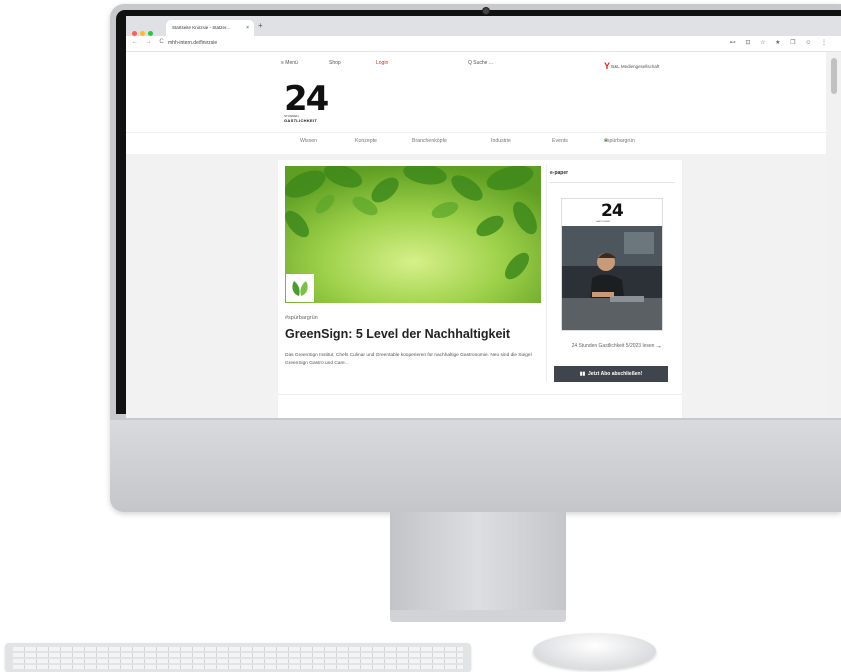 Image resolution: width=841 pixels, height=672 pixels. I want to click on content-bottom-rule, so click(480, 394).